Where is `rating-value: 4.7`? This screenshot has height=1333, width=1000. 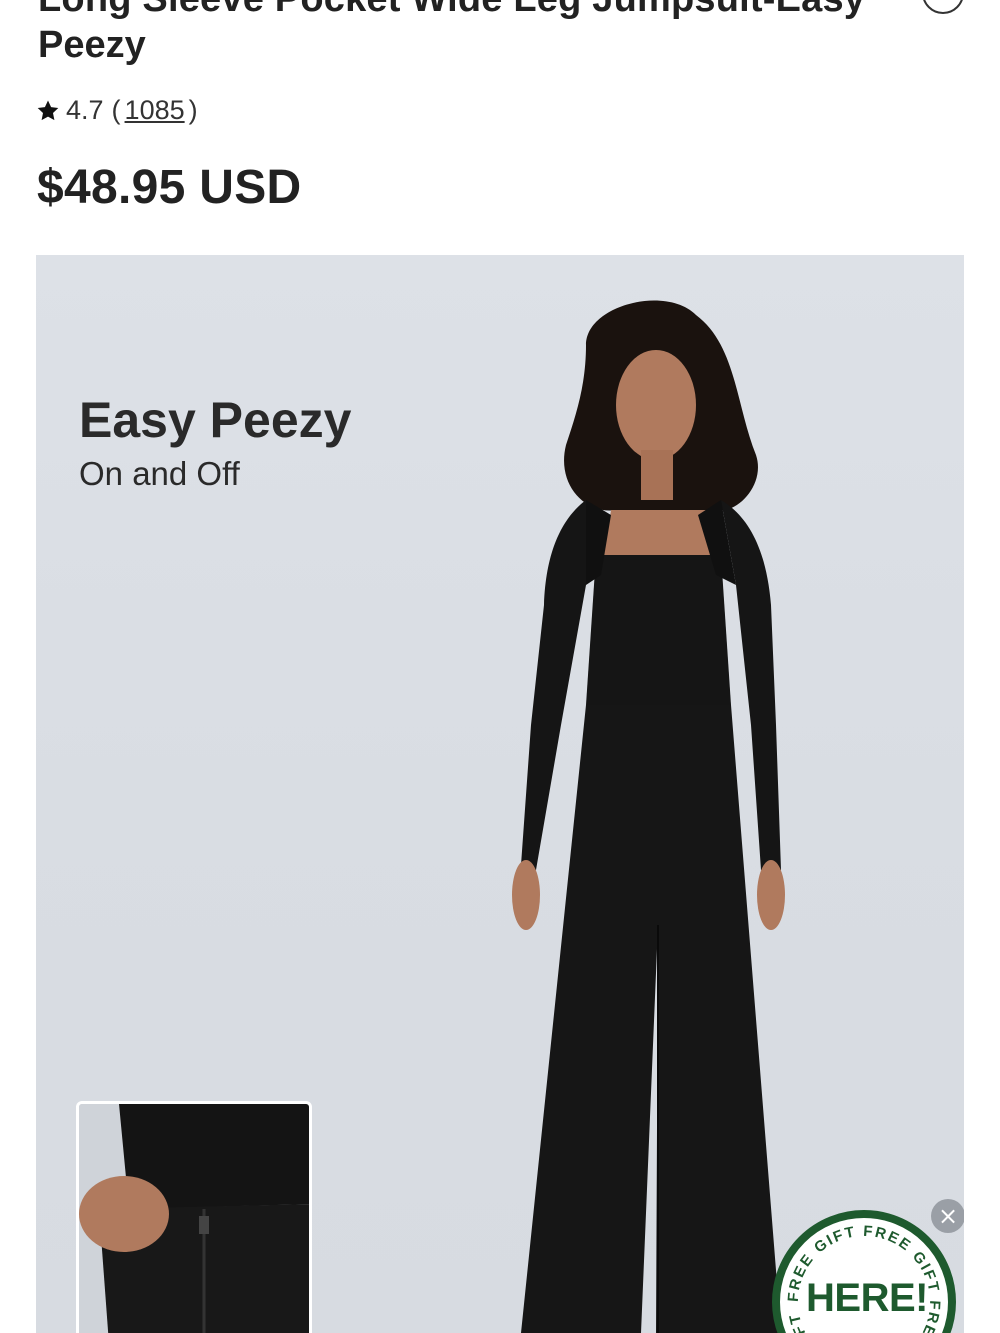
rating-value: 4.7 is located at coordinates (85, 110).